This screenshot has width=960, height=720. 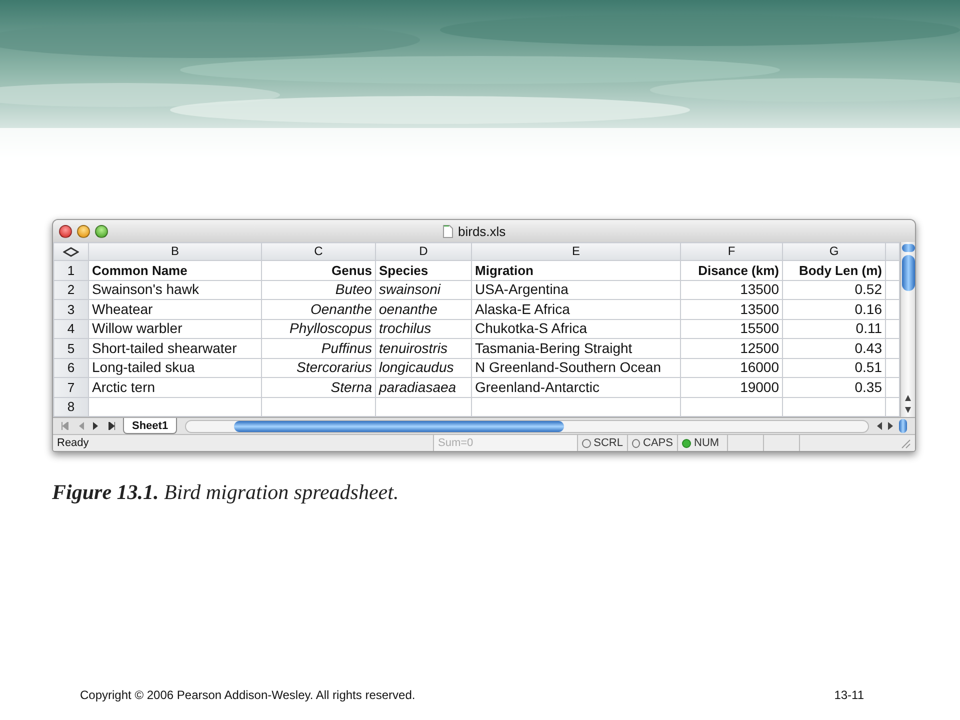 I want to click on table-cell: Oenanthe, so click(x=319, y=309).